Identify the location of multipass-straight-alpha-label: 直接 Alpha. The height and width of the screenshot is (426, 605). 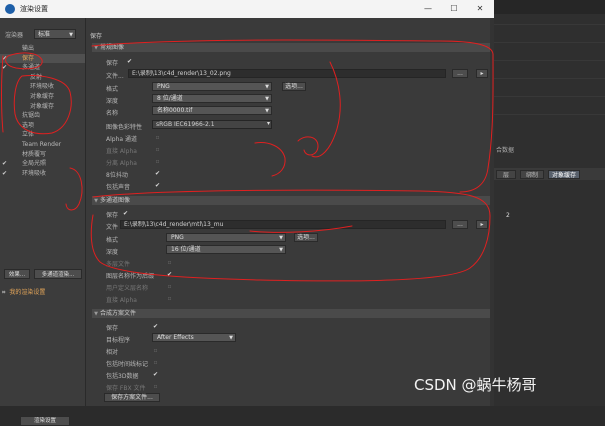
(121, 300).